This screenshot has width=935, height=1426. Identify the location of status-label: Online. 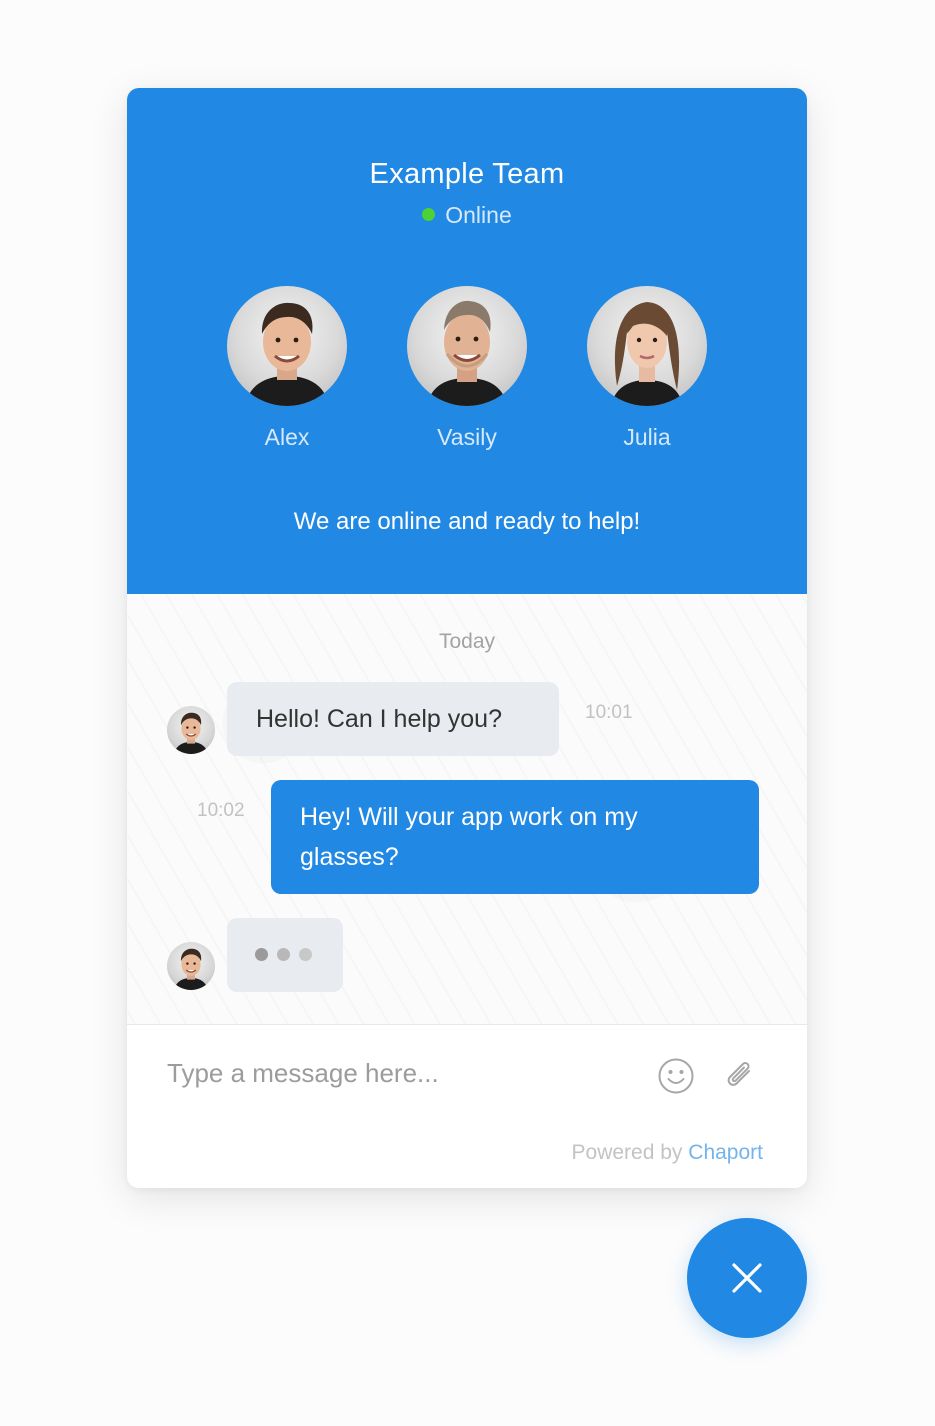
(478, 215).